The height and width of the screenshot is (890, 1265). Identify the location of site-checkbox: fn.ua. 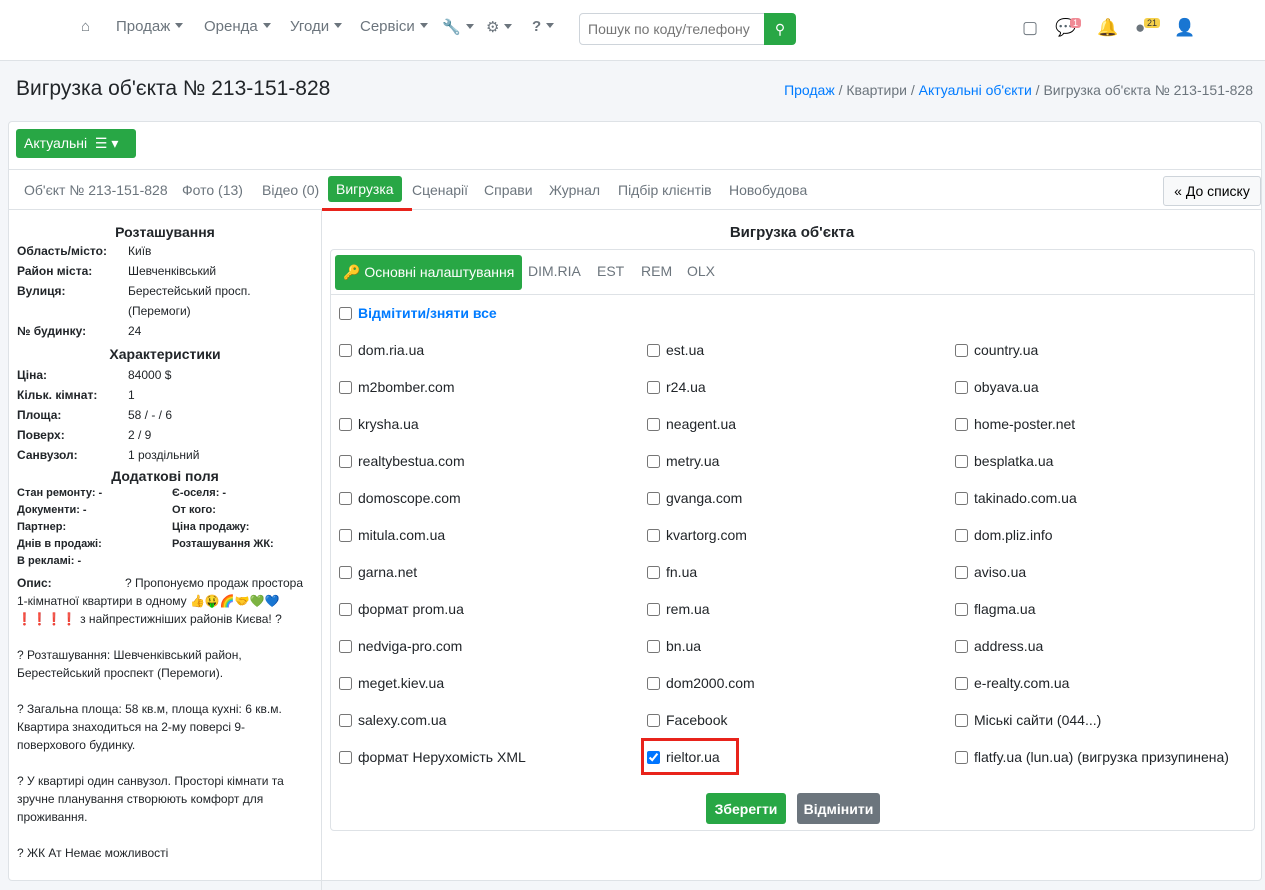
(672, 572).